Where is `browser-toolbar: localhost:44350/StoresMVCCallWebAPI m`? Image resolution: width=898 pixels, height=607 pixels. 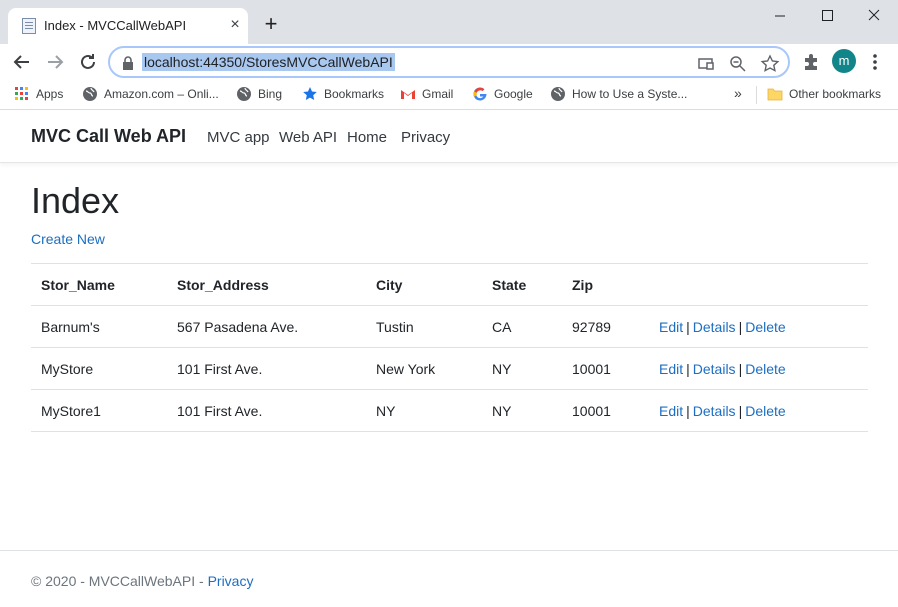
browser-toolbar: localhost:44350/StoresMVCCallWebAPI m is located at coordinates (449, 62).